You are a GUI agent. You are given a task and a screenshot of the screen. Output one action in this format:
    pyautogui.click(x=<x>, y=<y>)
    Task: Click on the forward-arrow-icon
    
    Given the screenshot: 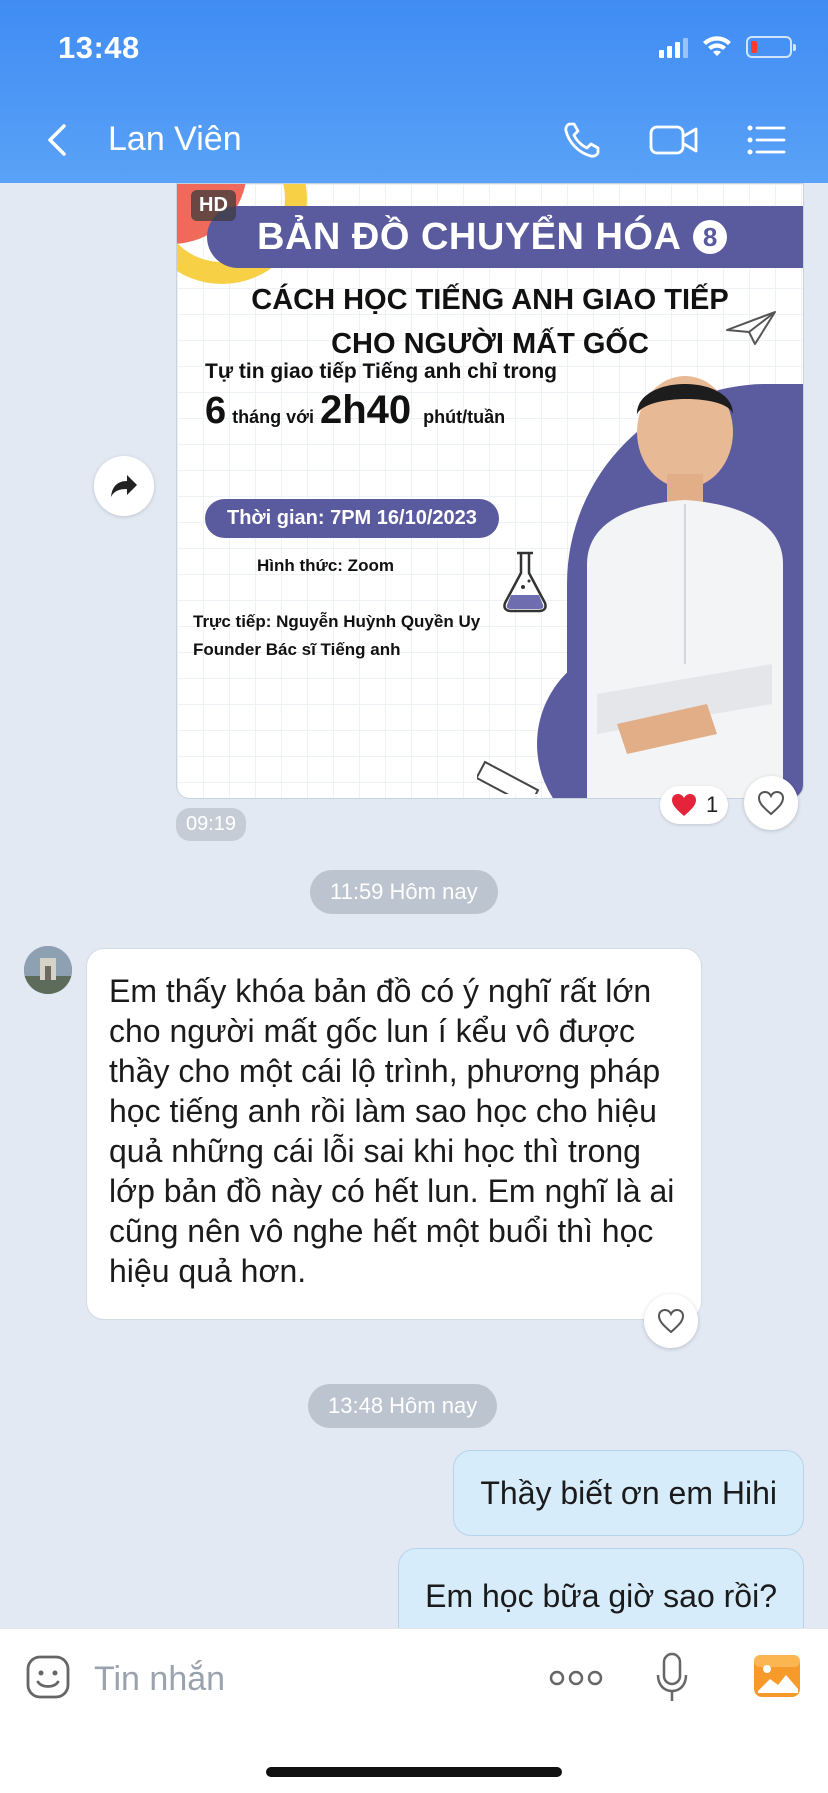 What is the action you would take?
    pyautogui.click(x=124, y=486)
    